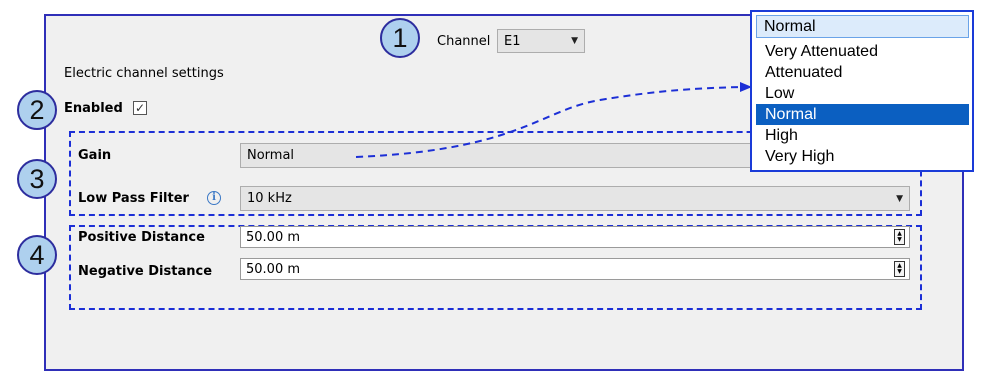  Describe the element at coordinates (862, 93) in the screenshot. I see `gain-option: Low` at that location.